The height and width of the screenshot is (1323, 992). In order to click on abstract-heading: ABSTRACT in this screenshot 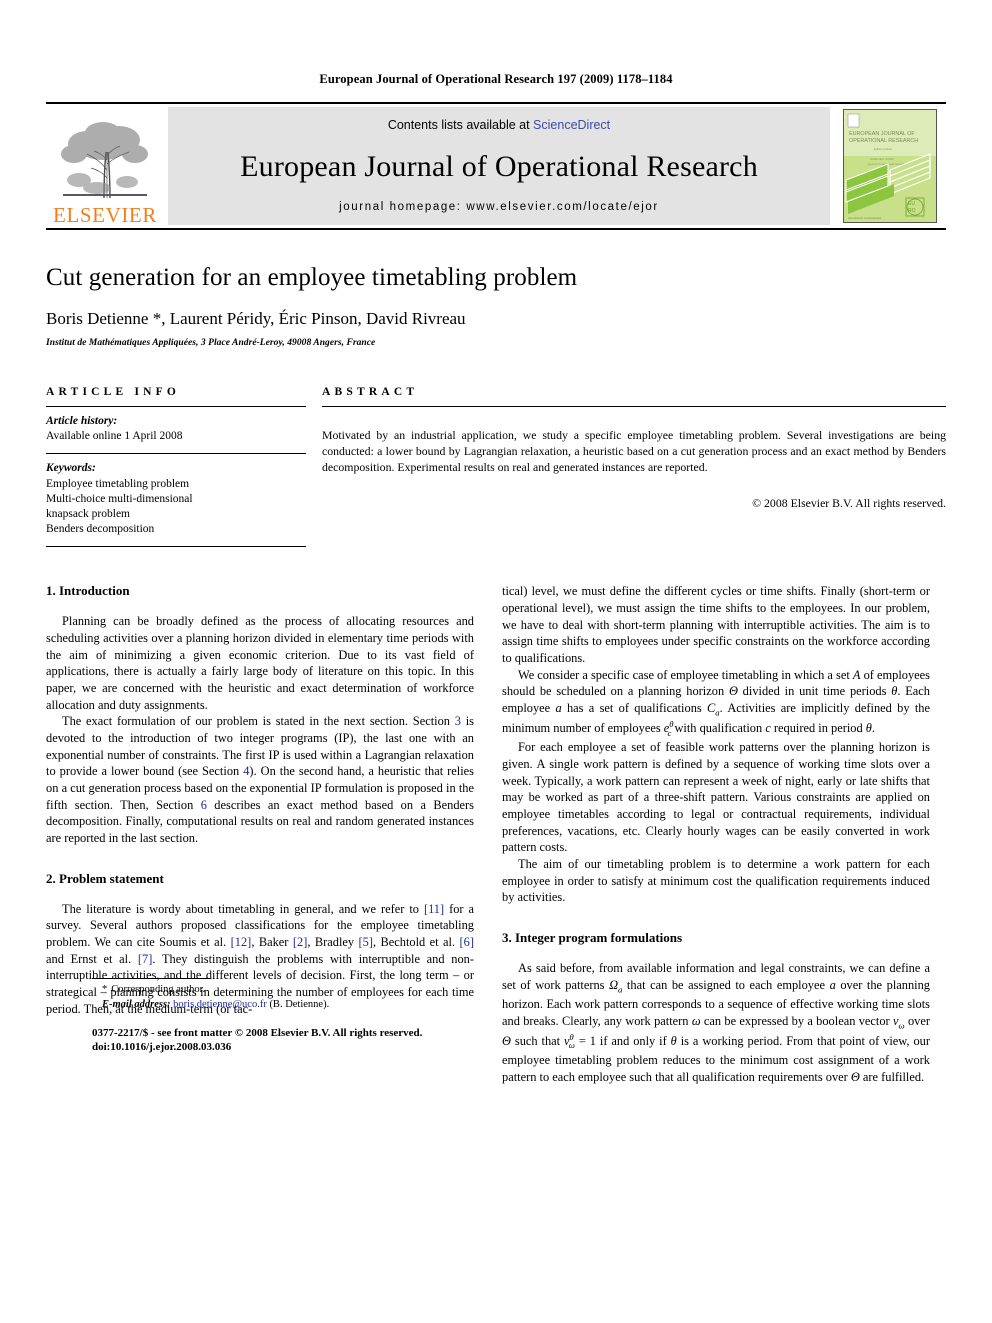, I will do `click(370, 392)`.